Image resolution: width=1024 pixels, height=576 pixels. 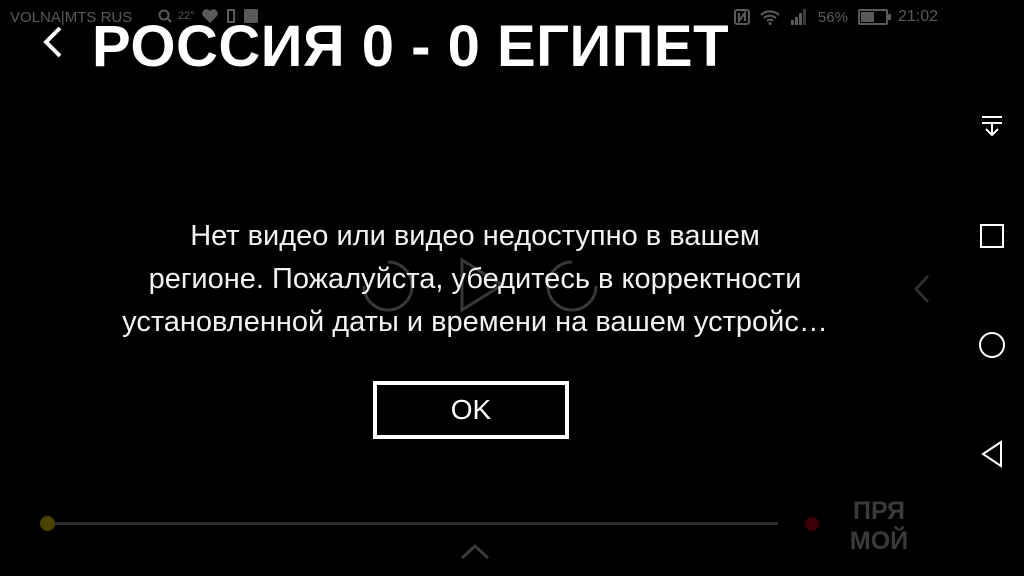 I want to click on home-button, so click(x=992, y=345).